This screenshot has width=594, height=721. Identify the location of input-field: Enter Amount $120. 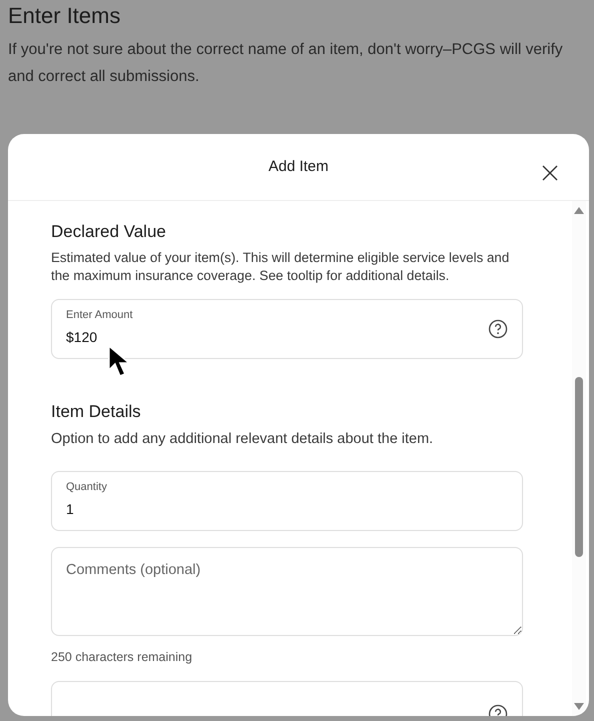
(287, 329).